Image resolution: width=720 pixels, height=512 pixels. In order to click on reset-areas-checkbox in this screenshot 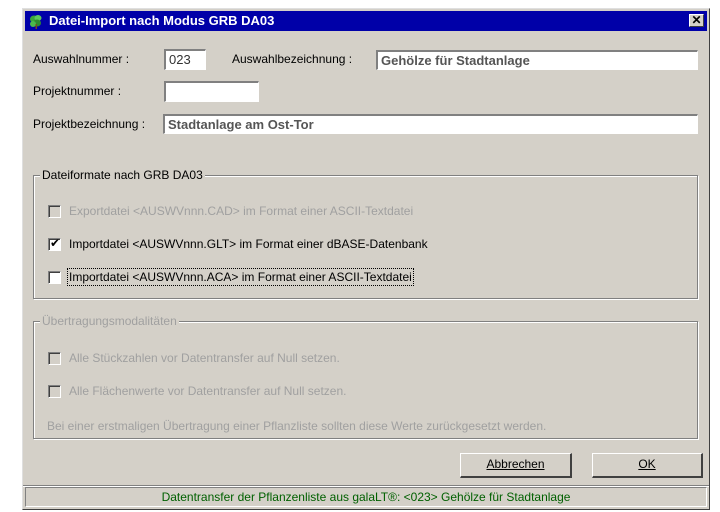, I will do `click(54, 391)`.